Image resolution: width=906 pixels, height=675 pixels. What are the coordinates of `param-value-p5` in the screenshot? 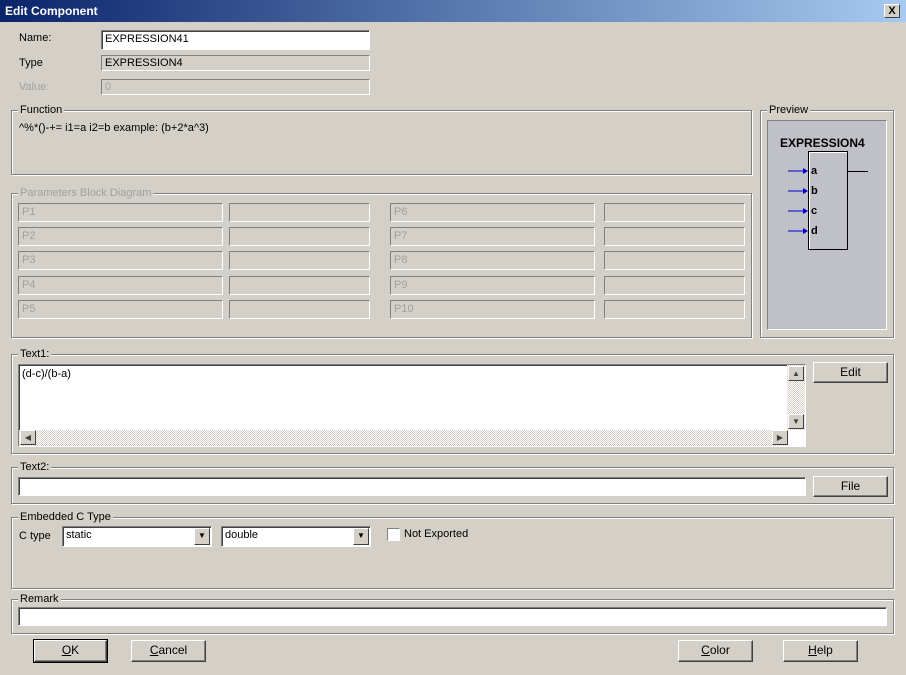 It's located at (299, 309).